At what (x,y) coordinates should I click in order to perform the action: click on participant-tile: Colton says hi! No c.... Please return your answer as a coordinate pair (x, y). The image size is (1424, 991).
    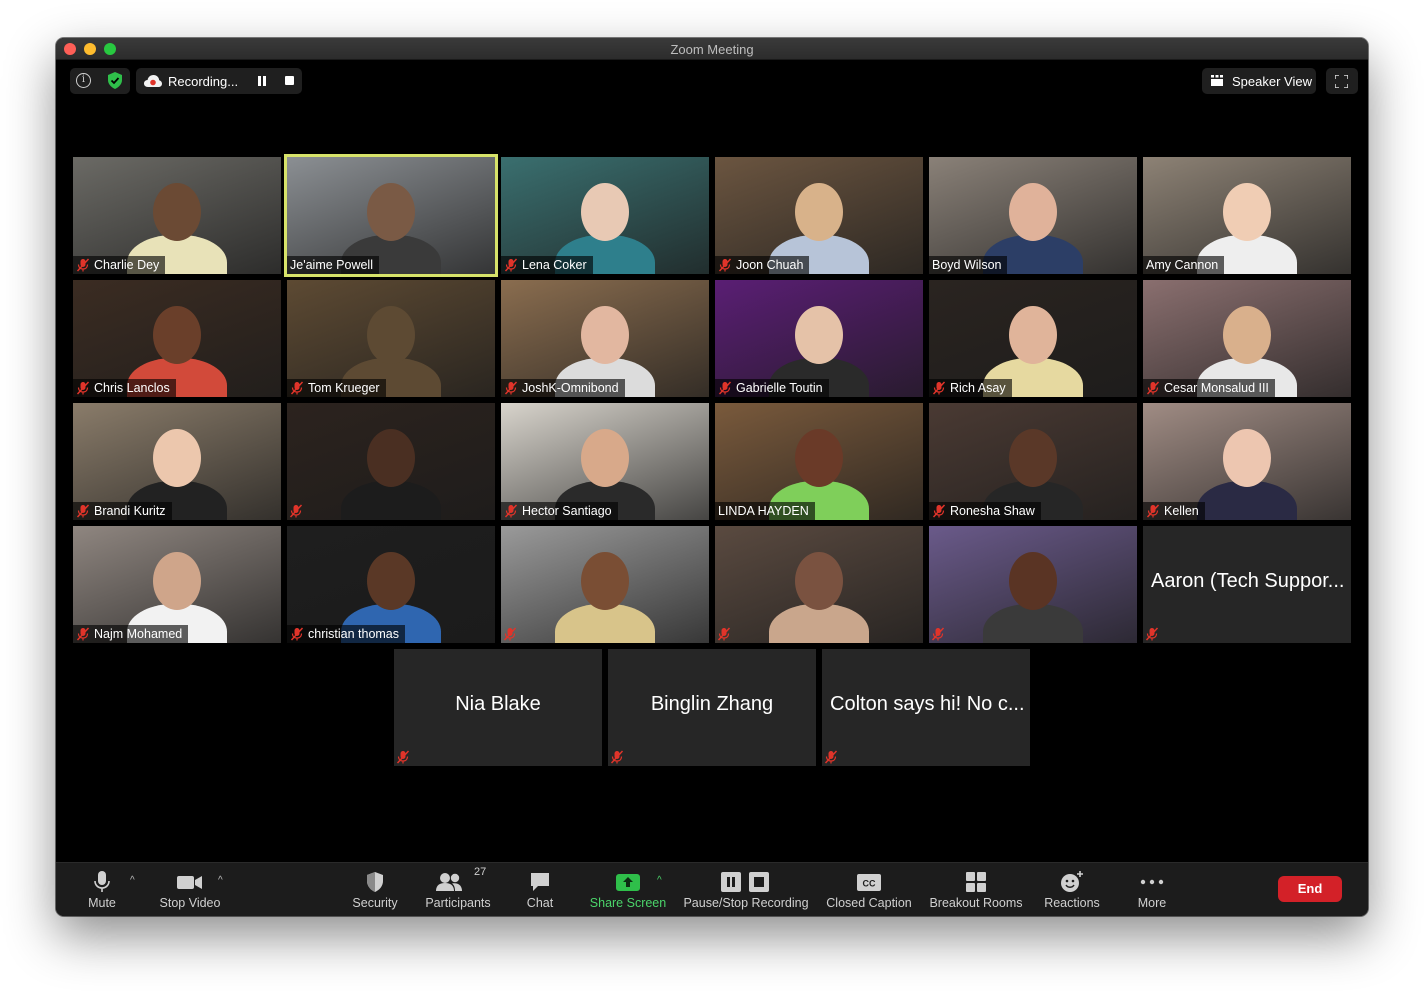
    Looking at the image, I should click on (926, 707).